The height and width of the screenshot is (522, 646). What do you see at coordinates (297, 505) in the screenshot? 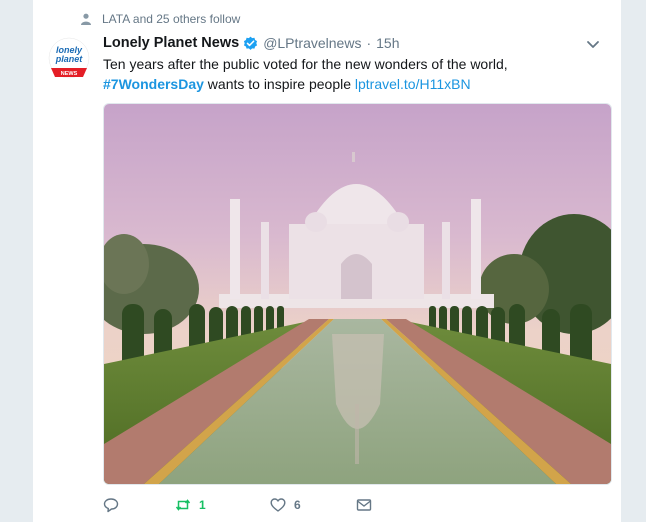
I see `like-count: 6` at bounding box center [297, 505].